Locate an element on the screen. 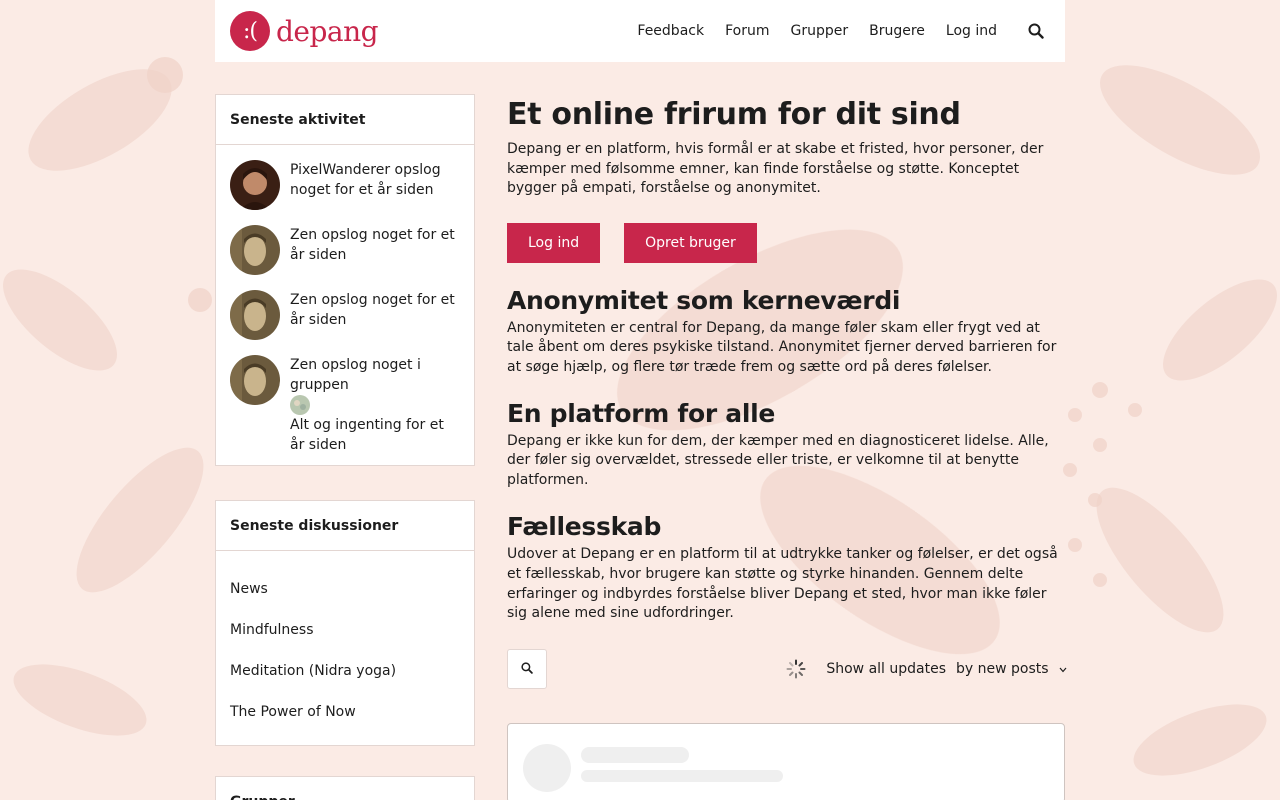 This screenshot has width=1280, height=800. section-heading: Fællesskab is located at coordinates (584, 527).